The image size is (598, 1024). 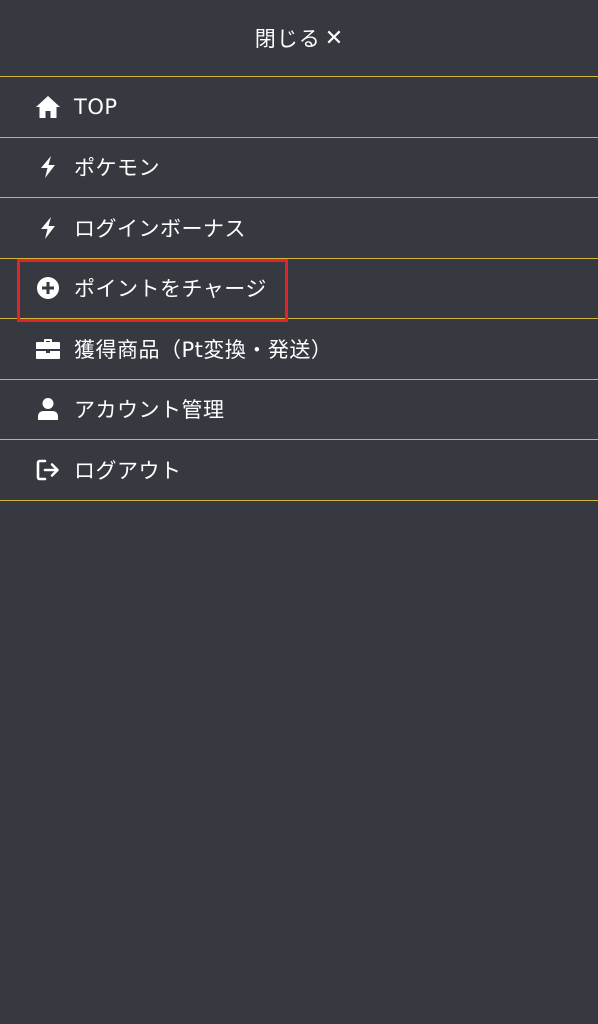 What do you see at coordinates (334, 38) in the screenshot?
I see `close-icon: ✕` at bounding box center [334, 38].